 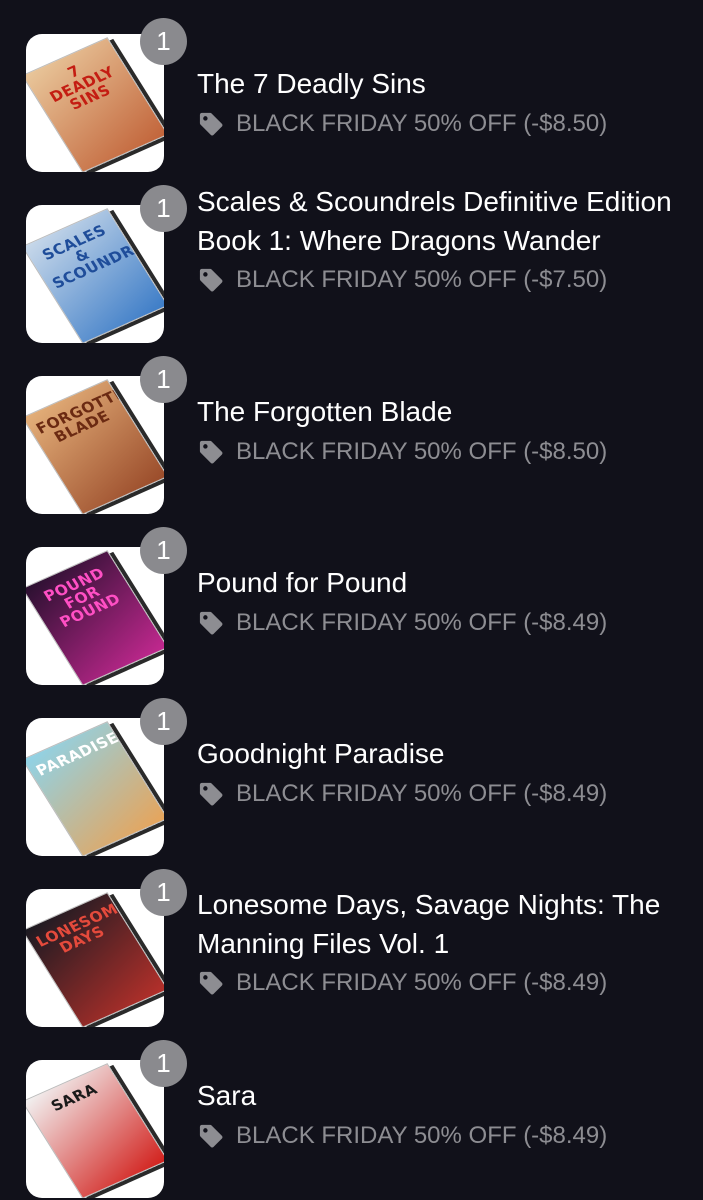 I want to click on cover-art: POUND FOR POUND, so click(x=95, y=617).